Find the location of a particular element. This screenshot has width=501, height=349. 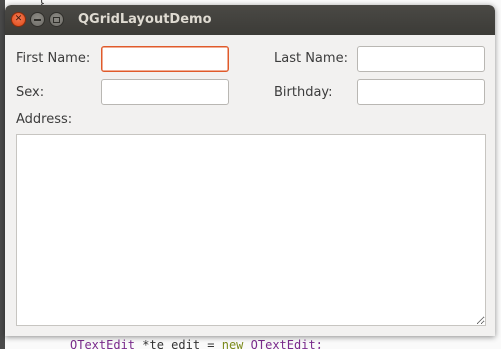

close-icon: ✕ is located at coordinates (18, 19).